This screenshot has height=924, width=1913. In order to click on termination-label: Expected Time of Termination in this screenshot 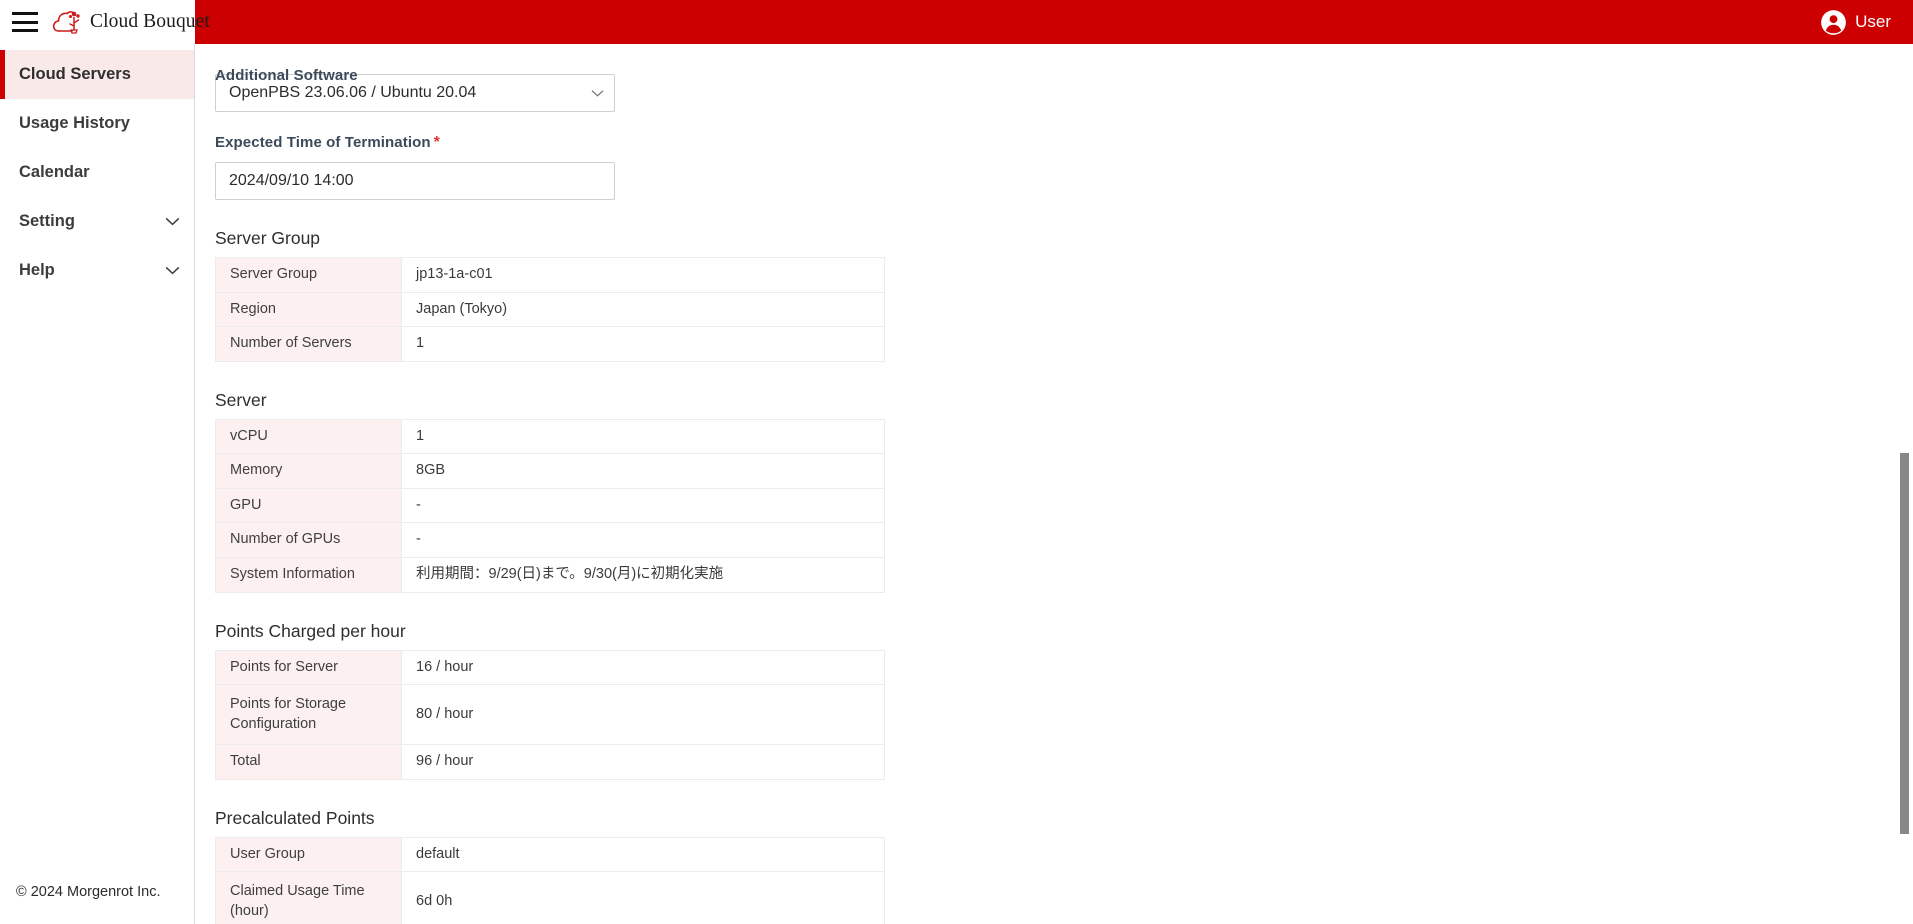, I will do `click(323, 142)`.